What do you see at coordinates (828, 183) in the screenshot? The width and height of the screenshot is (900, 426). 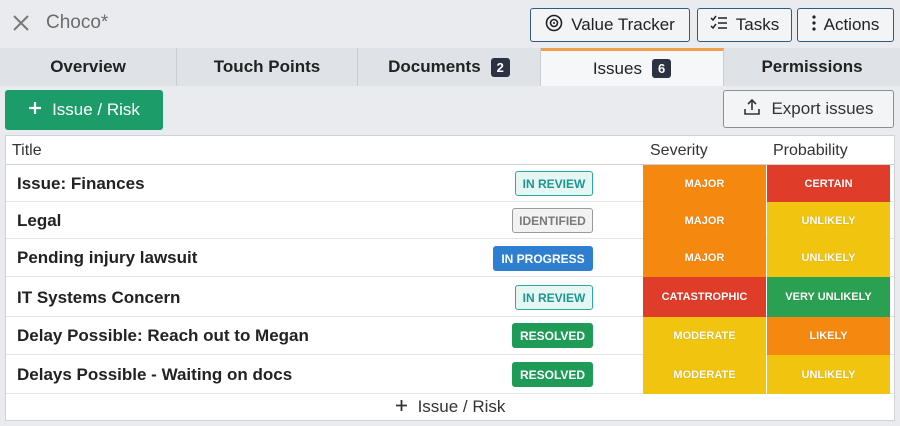 I see `probability-cell: CERTAIN` at bounding box center [828, 183].